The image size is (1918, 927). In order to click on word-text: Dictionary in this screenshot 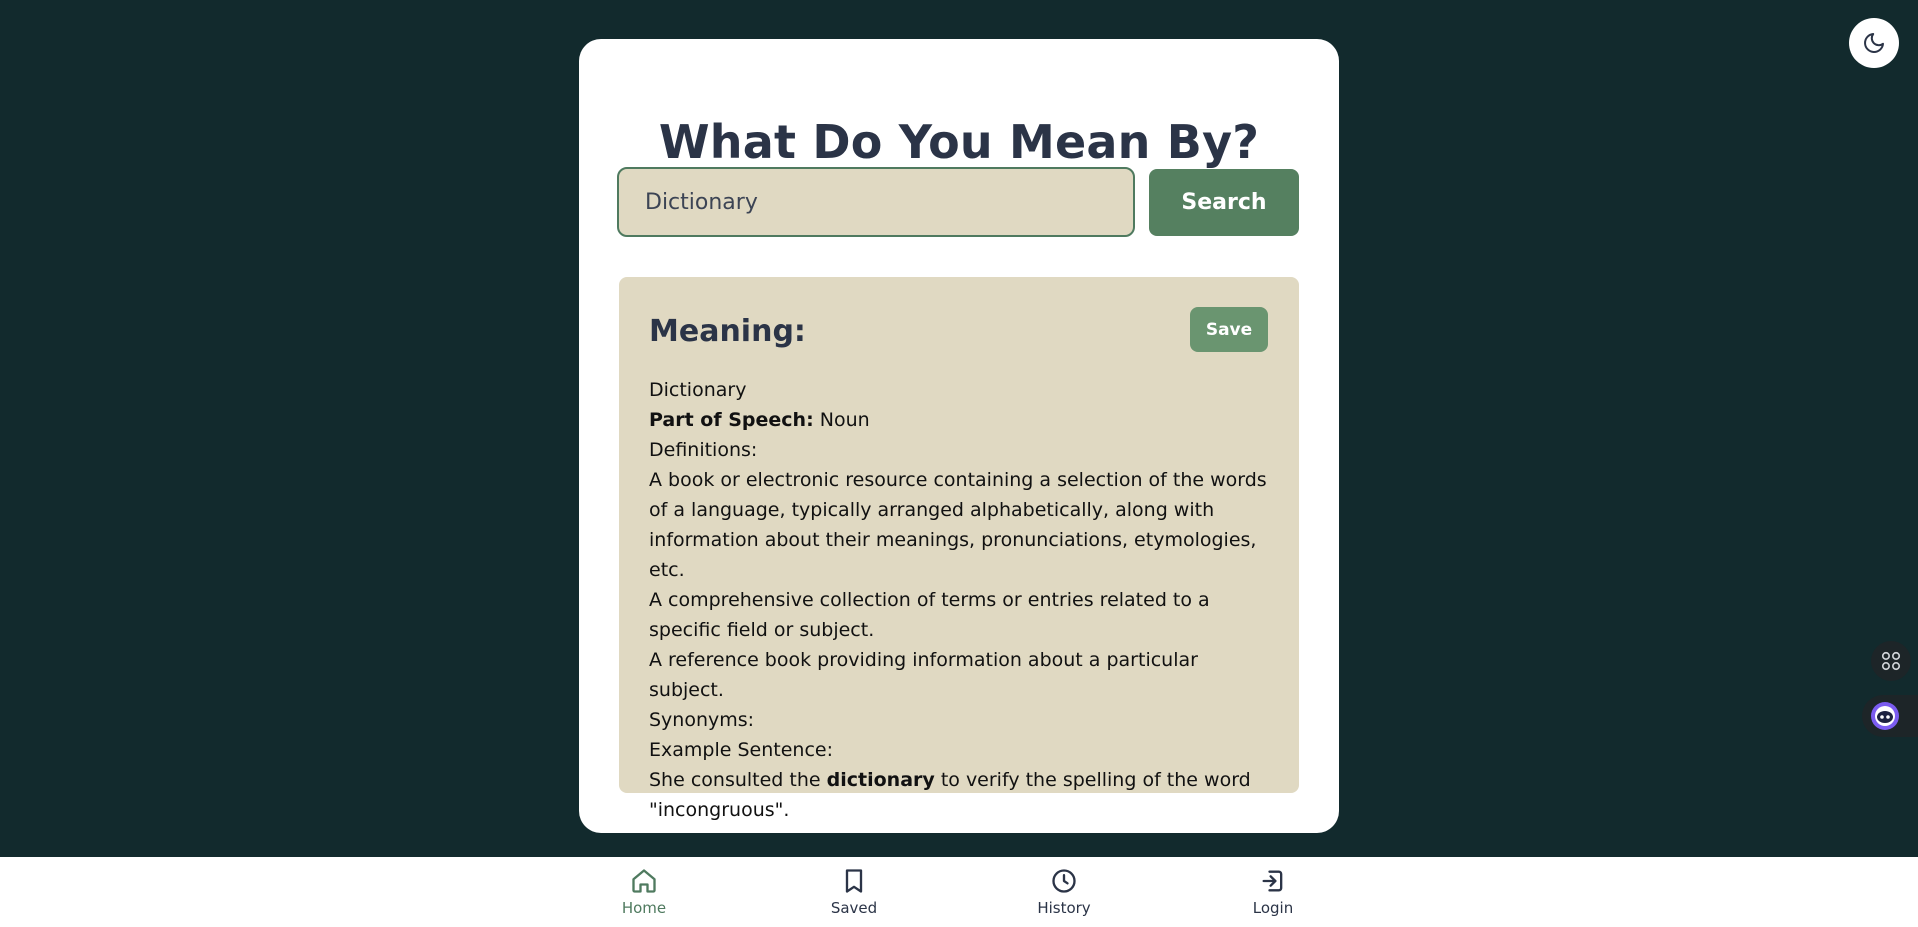, I will do `click(698, 390)`.